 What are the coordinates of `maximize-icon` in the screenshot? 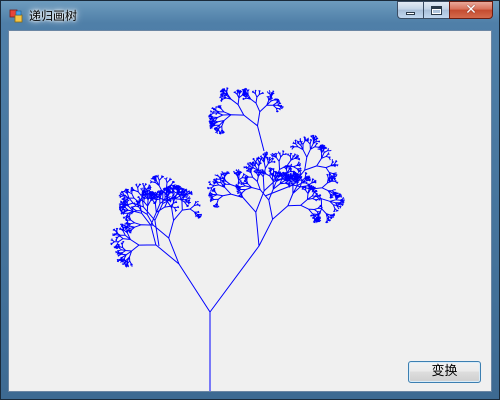 It's located at (436, 10).